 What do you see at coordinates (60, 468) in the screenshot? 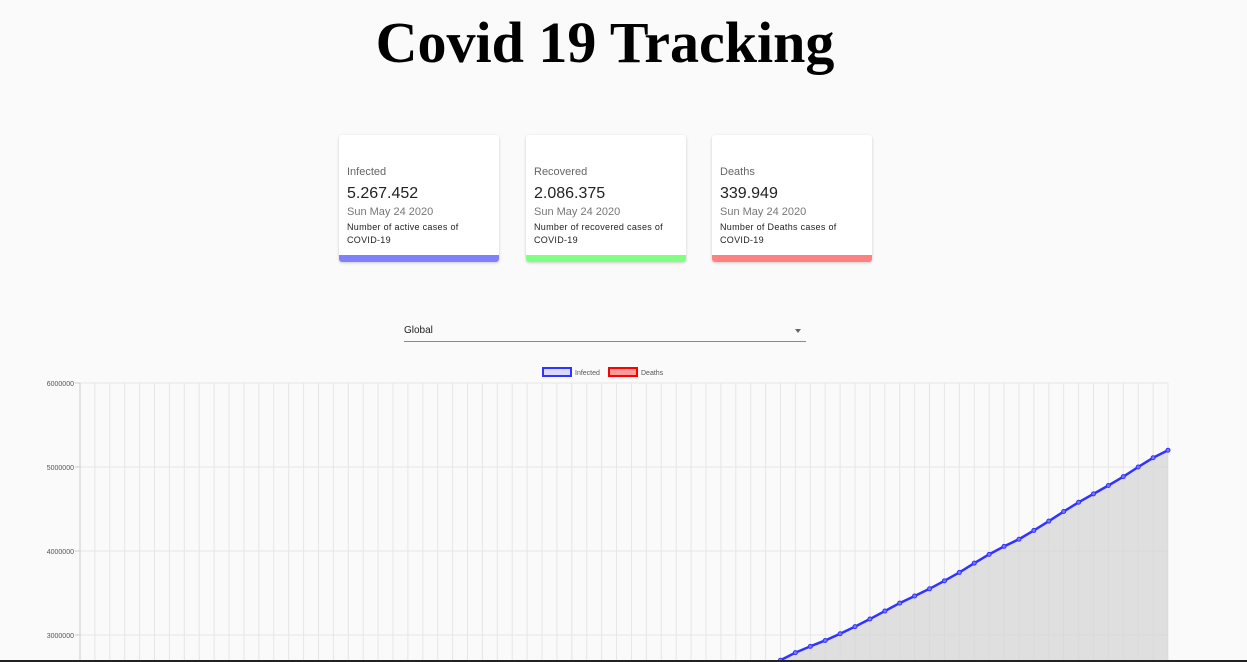
I see `y-tick-label: 5000000` at bounding box center [60, 468].